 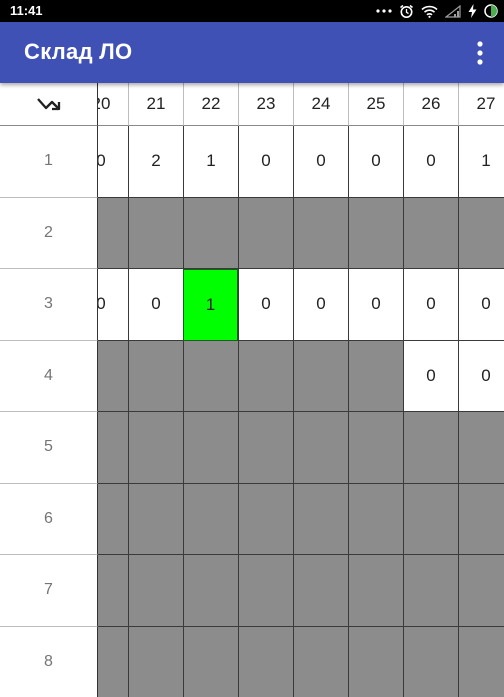 I want to click on row-header: 7, so click(x=49, y=591).